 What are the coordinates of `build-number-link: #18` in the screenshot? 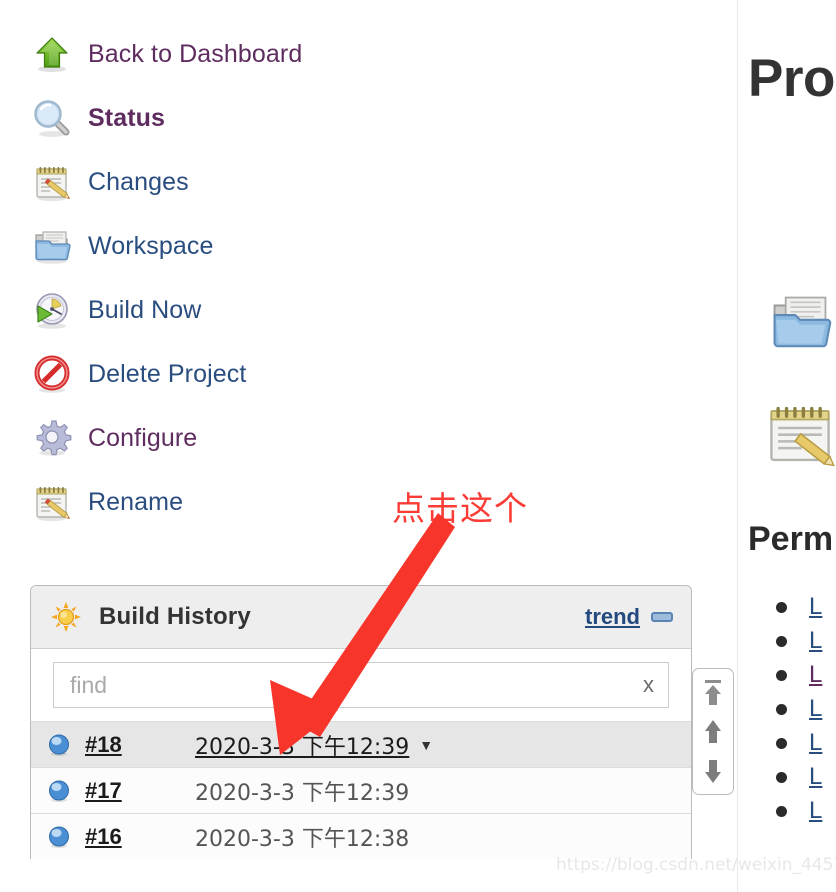 It's located at (140, 745).